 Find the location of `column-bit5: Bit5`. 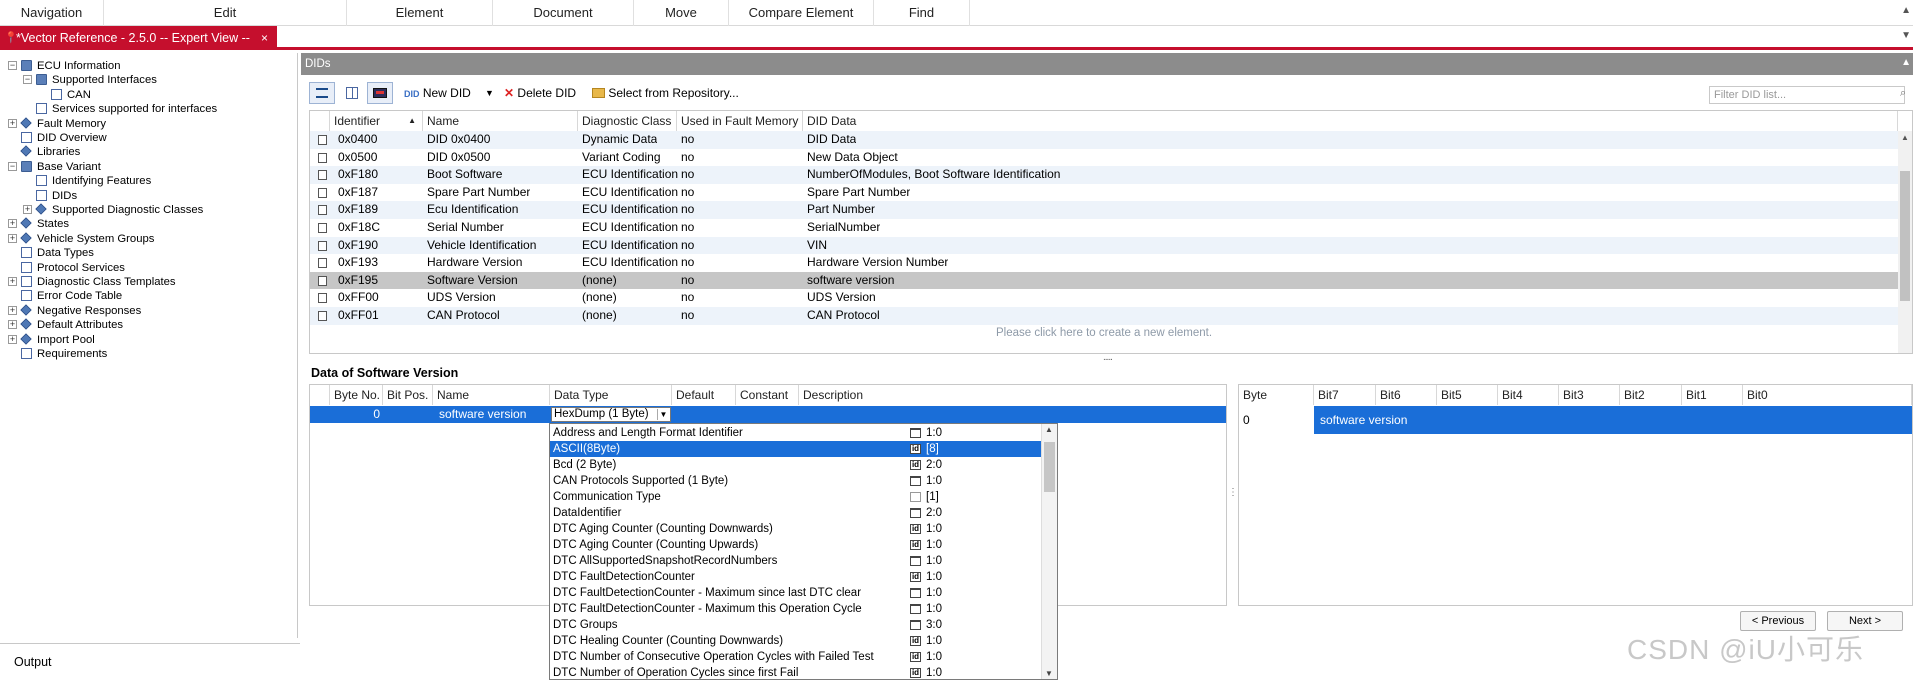

column-bit5: Bit5 is located at coordinates (1467, 395).